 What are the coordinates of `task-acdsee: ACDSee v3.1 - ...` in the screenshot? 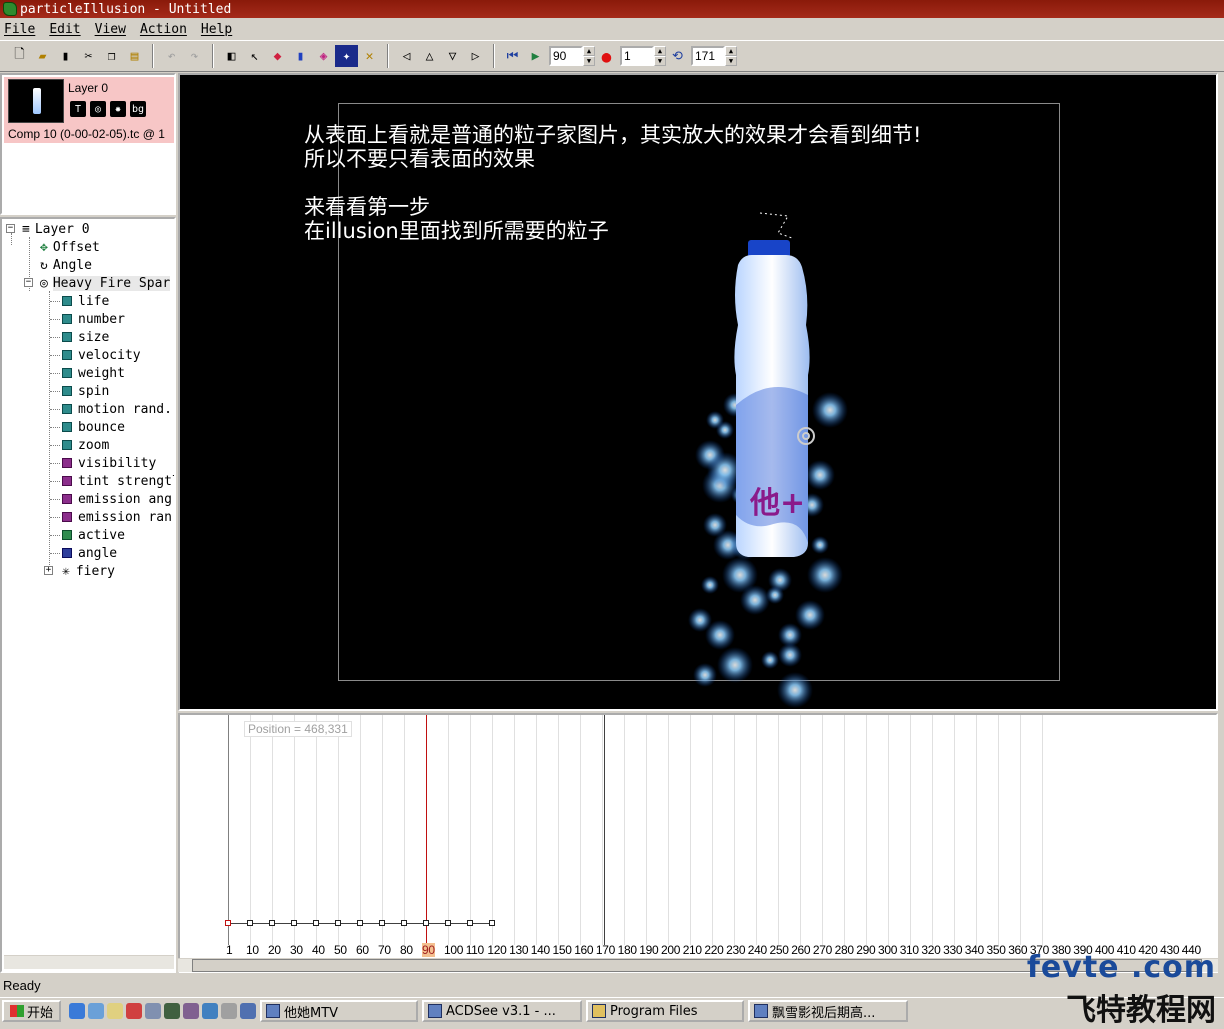 It's located at (502, 1011).